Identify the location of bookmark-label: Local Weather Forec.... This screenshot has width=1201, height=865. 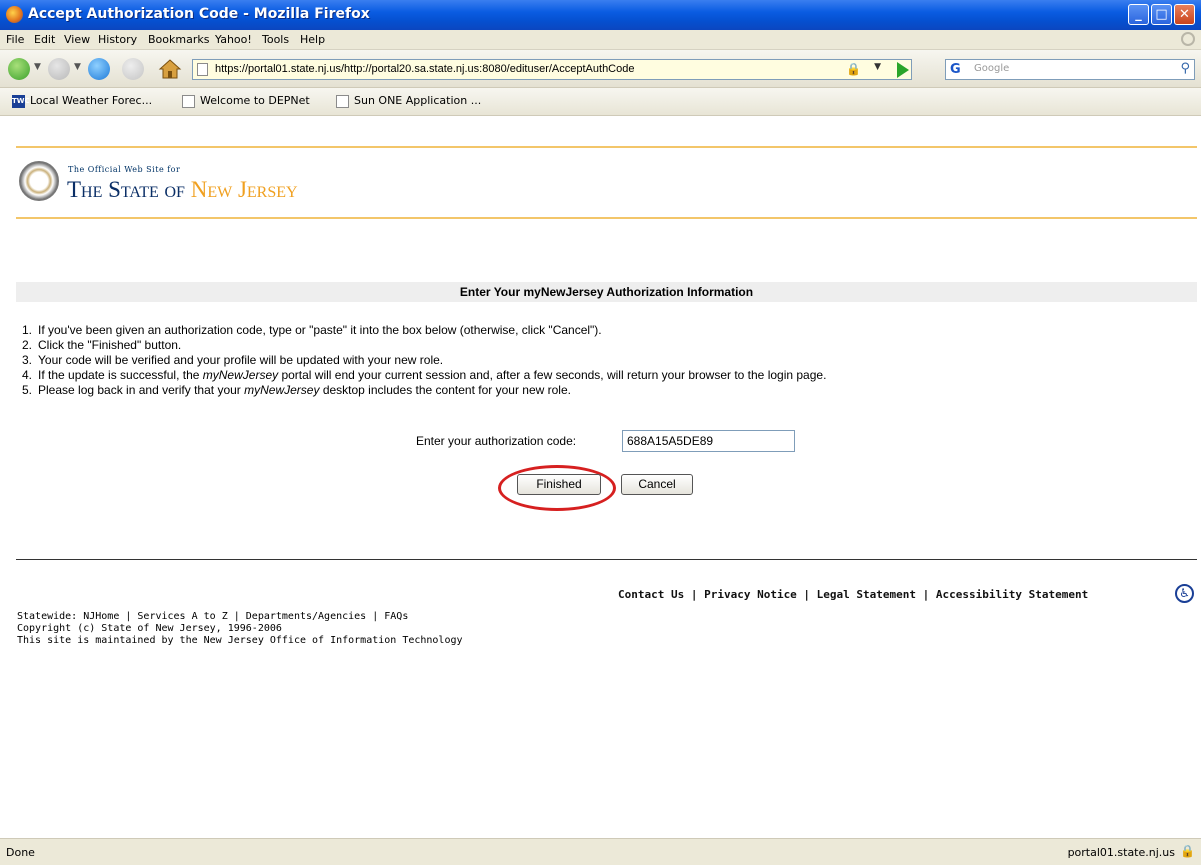
(91, 100).